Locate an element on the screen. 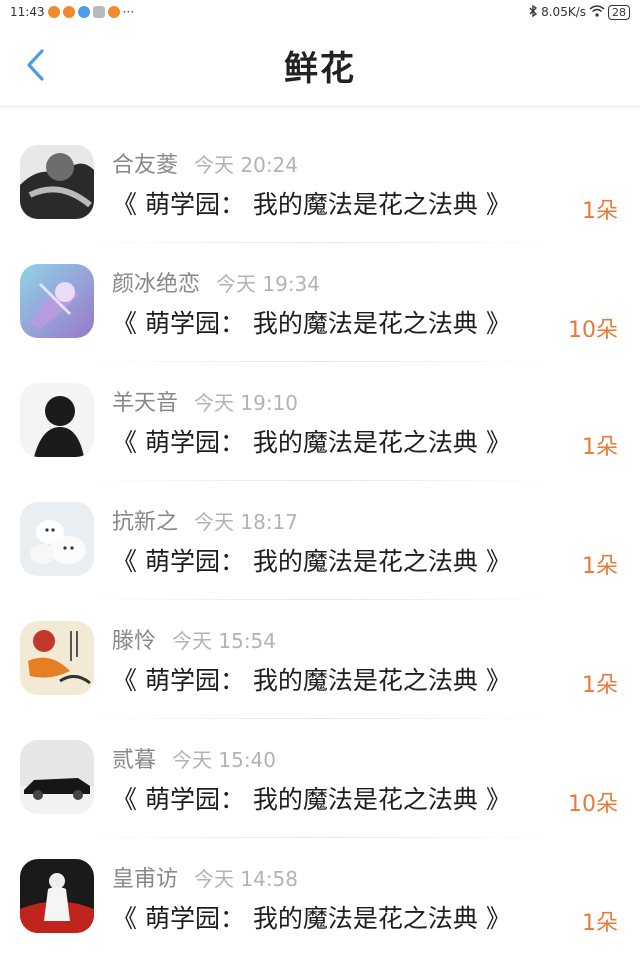 The image size is (640, 974). status-right: 8.05K/s 28 is located at coordinates (579, 12).